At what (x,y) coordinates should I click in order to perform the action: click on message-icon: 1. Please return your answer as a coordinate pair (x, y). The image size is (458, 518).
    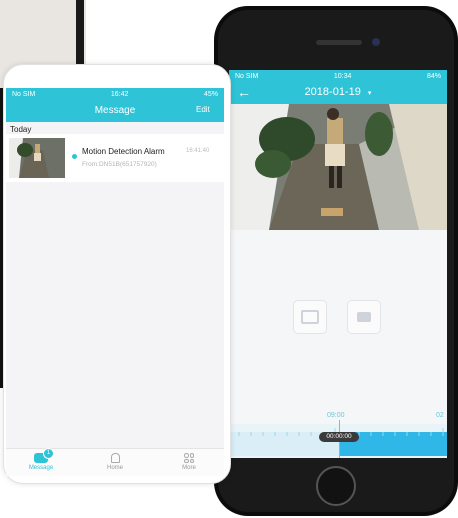
    Looking at the image, I should click on (44, 455).